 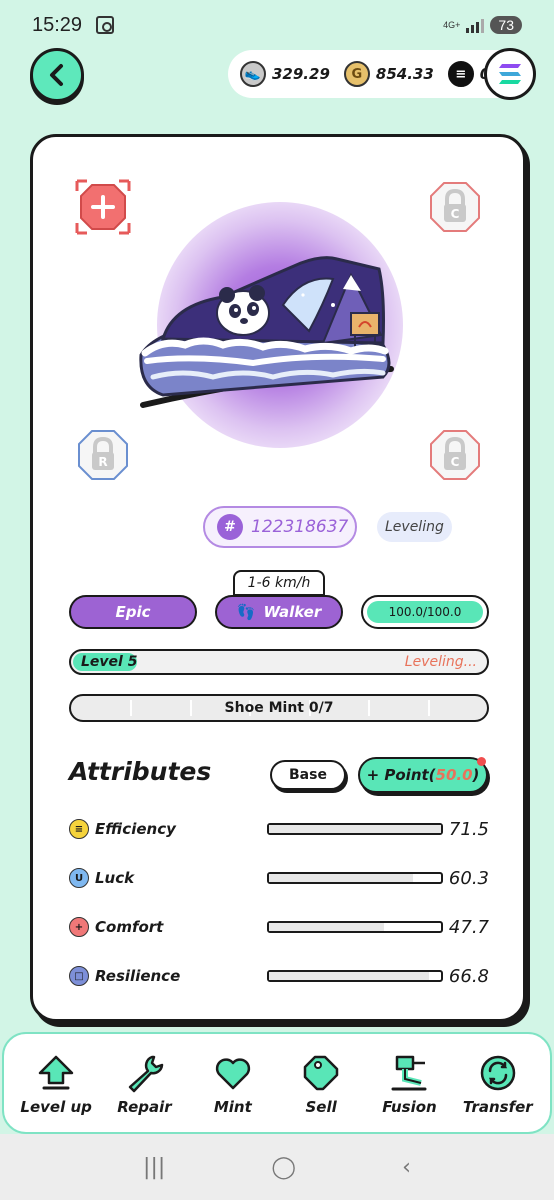 I want to click on nav-label: Mint, so click(x=232, y=1107).